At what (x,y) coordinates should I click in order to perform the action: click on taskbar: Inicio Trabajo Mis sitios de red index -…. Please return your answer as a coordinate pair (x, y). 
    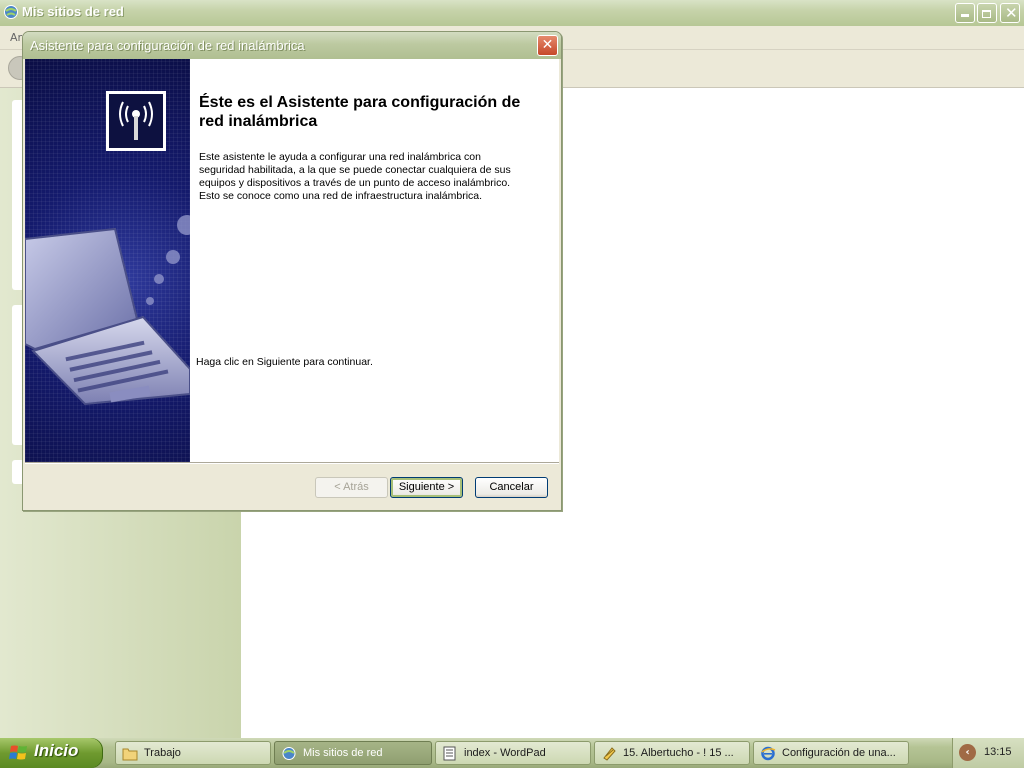
    Looking at the image, I should click on (512, 753).